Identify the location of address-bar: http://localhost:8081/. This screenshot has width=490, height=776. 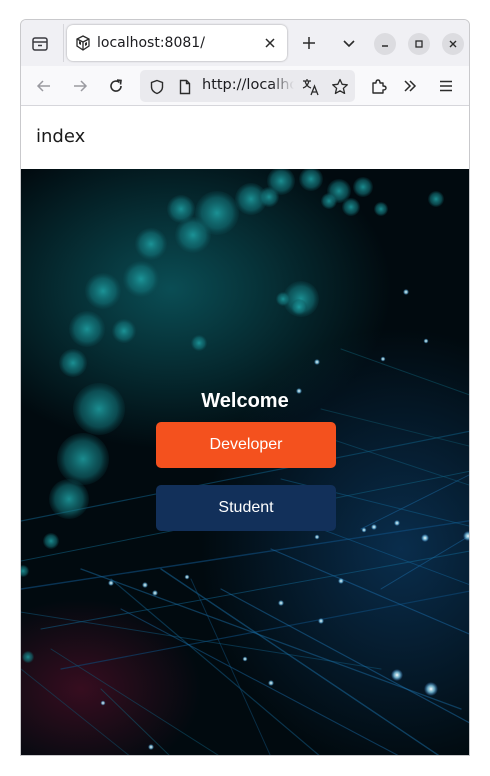
(247, 86).